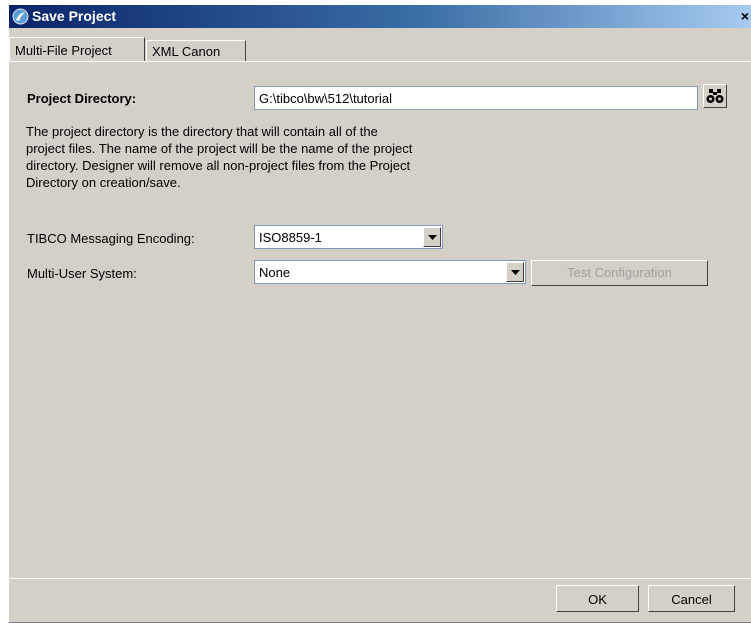  Describe the element at coordinates (82, 98) in the screenshot. I see `project-directory-label: Project Directory:` at that location.